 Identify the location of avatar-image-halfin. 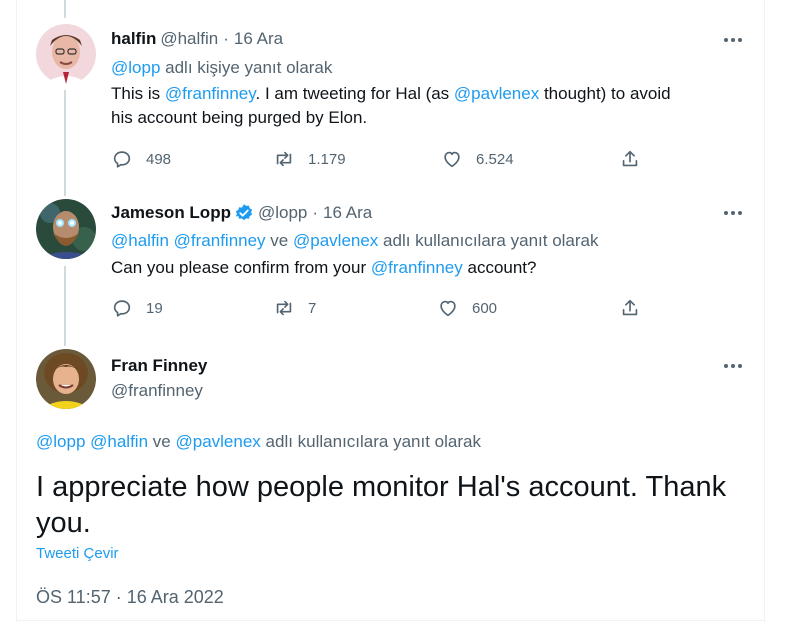
(66, 54).